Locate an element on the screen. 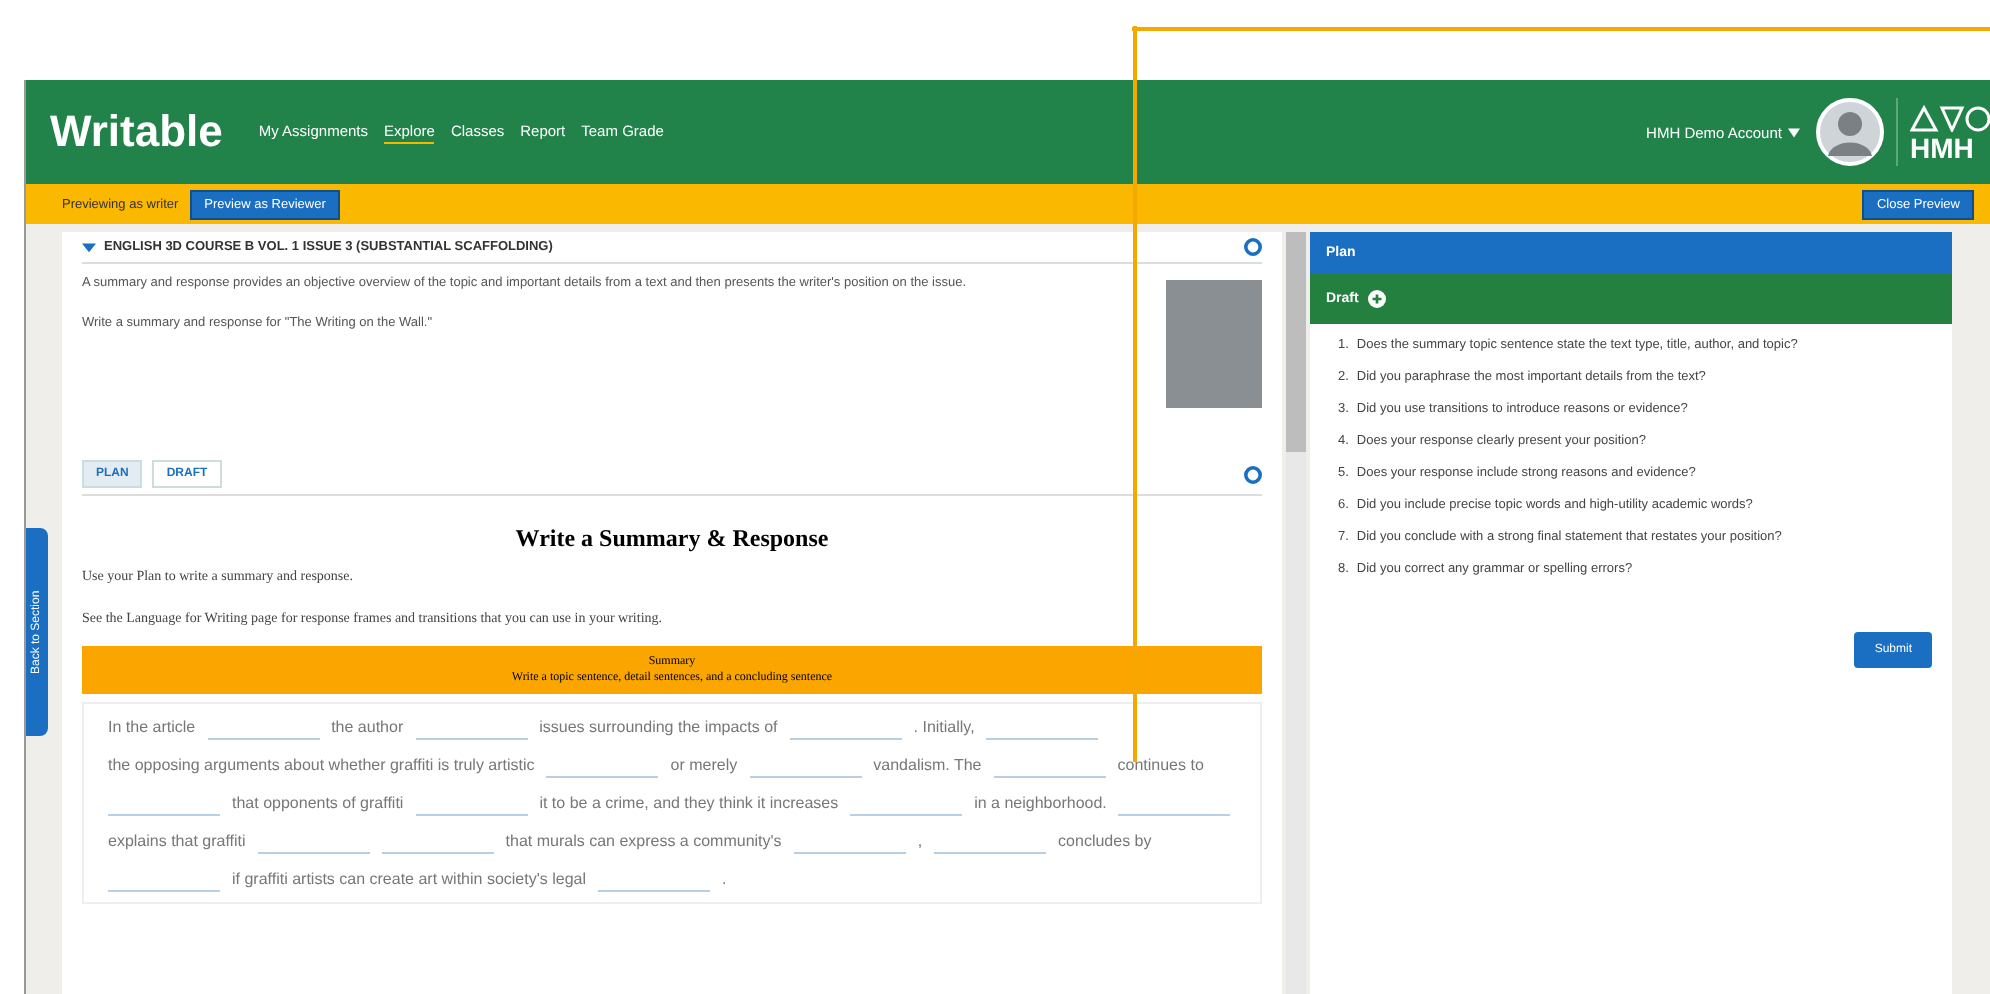 This screenshot has height=994, width=1990. frame-text: in a neighborhood. is located at coordinates (1040, 804).